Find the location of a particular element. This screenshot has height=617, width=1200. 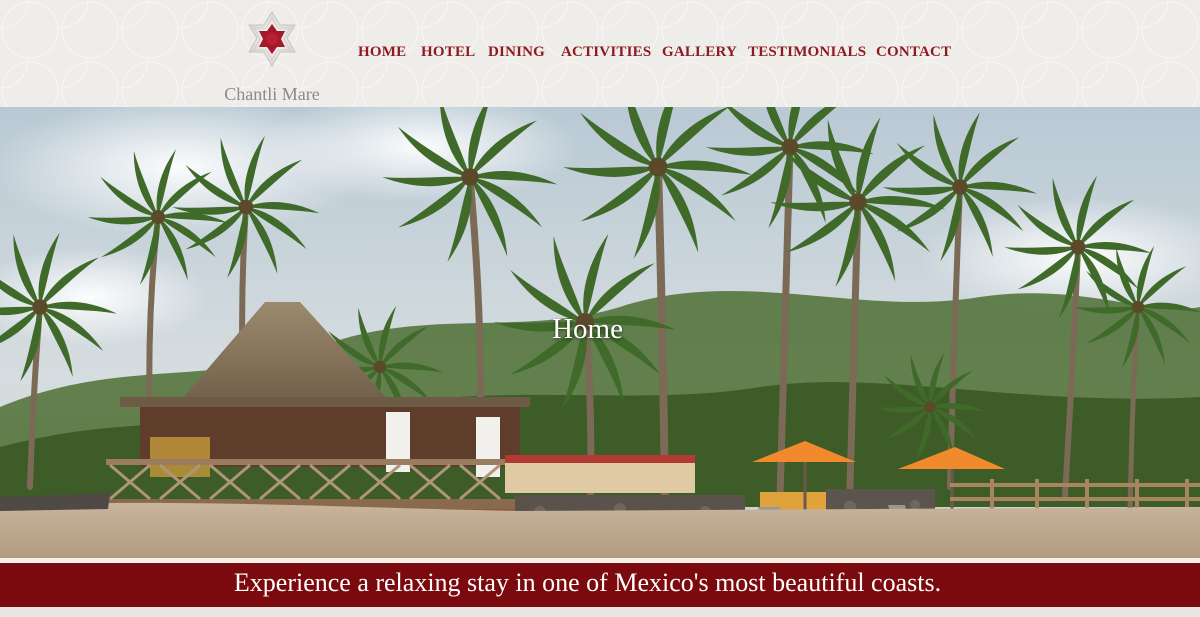

footer-strip is located at coordinates (600, 612).